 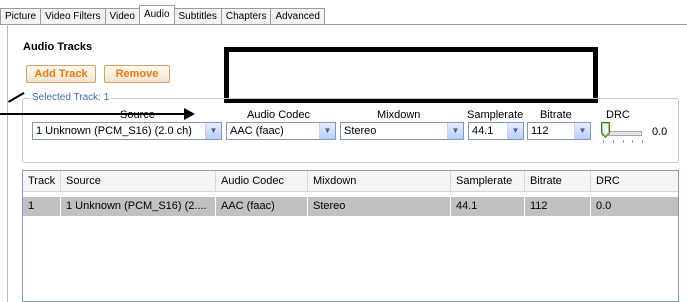 What do you see at coordinates (402, 131) in the screenshot?
I see `mixdown-select: Stereo ▼` at bounding box center [402, 131].